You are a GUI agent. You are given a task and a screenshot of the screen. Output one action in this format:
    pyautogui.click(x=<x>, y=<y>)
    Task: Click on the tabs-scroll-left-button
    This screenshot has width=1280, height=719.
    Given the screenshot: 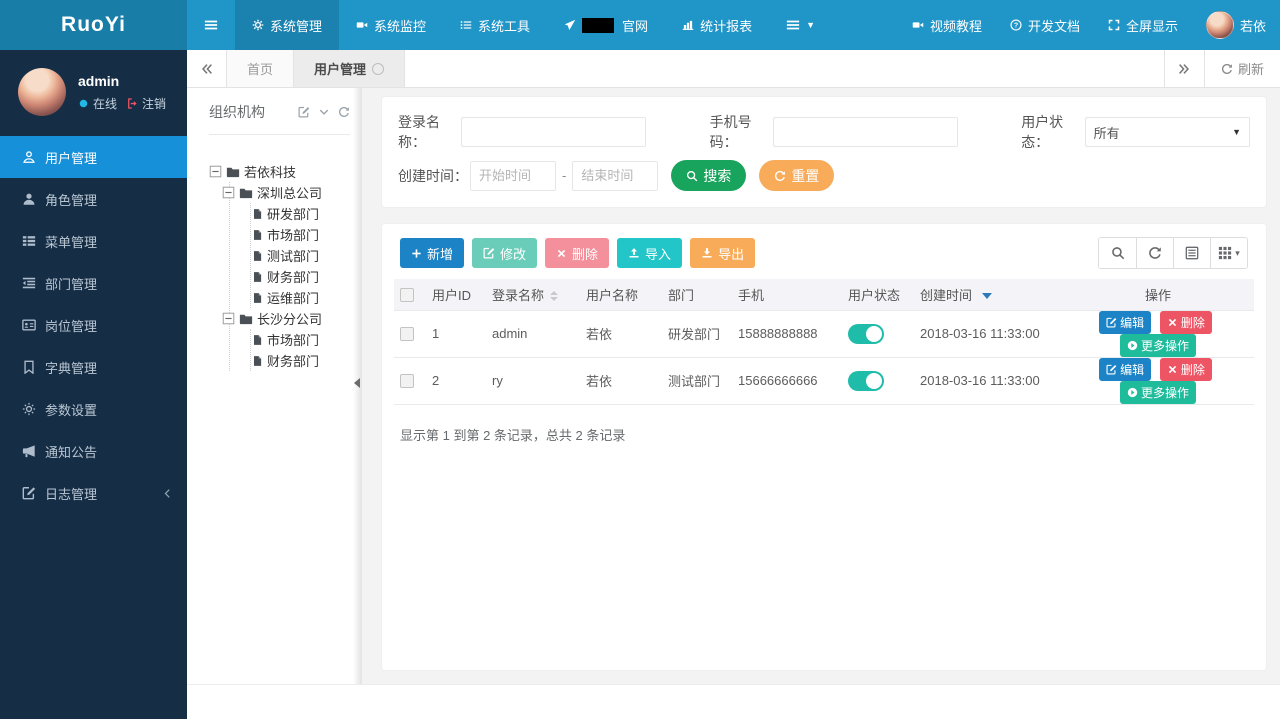 What is the action you would take?
    pyautogui.click(x=207, y=68)
    